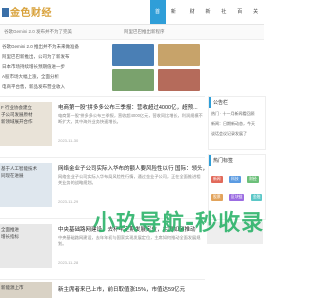  Describe the element at coordinates (40, 47) in the screenshot. I see `feature-link: 谷歌Gemini 2.0 推出并不为未来做准备` at that location.